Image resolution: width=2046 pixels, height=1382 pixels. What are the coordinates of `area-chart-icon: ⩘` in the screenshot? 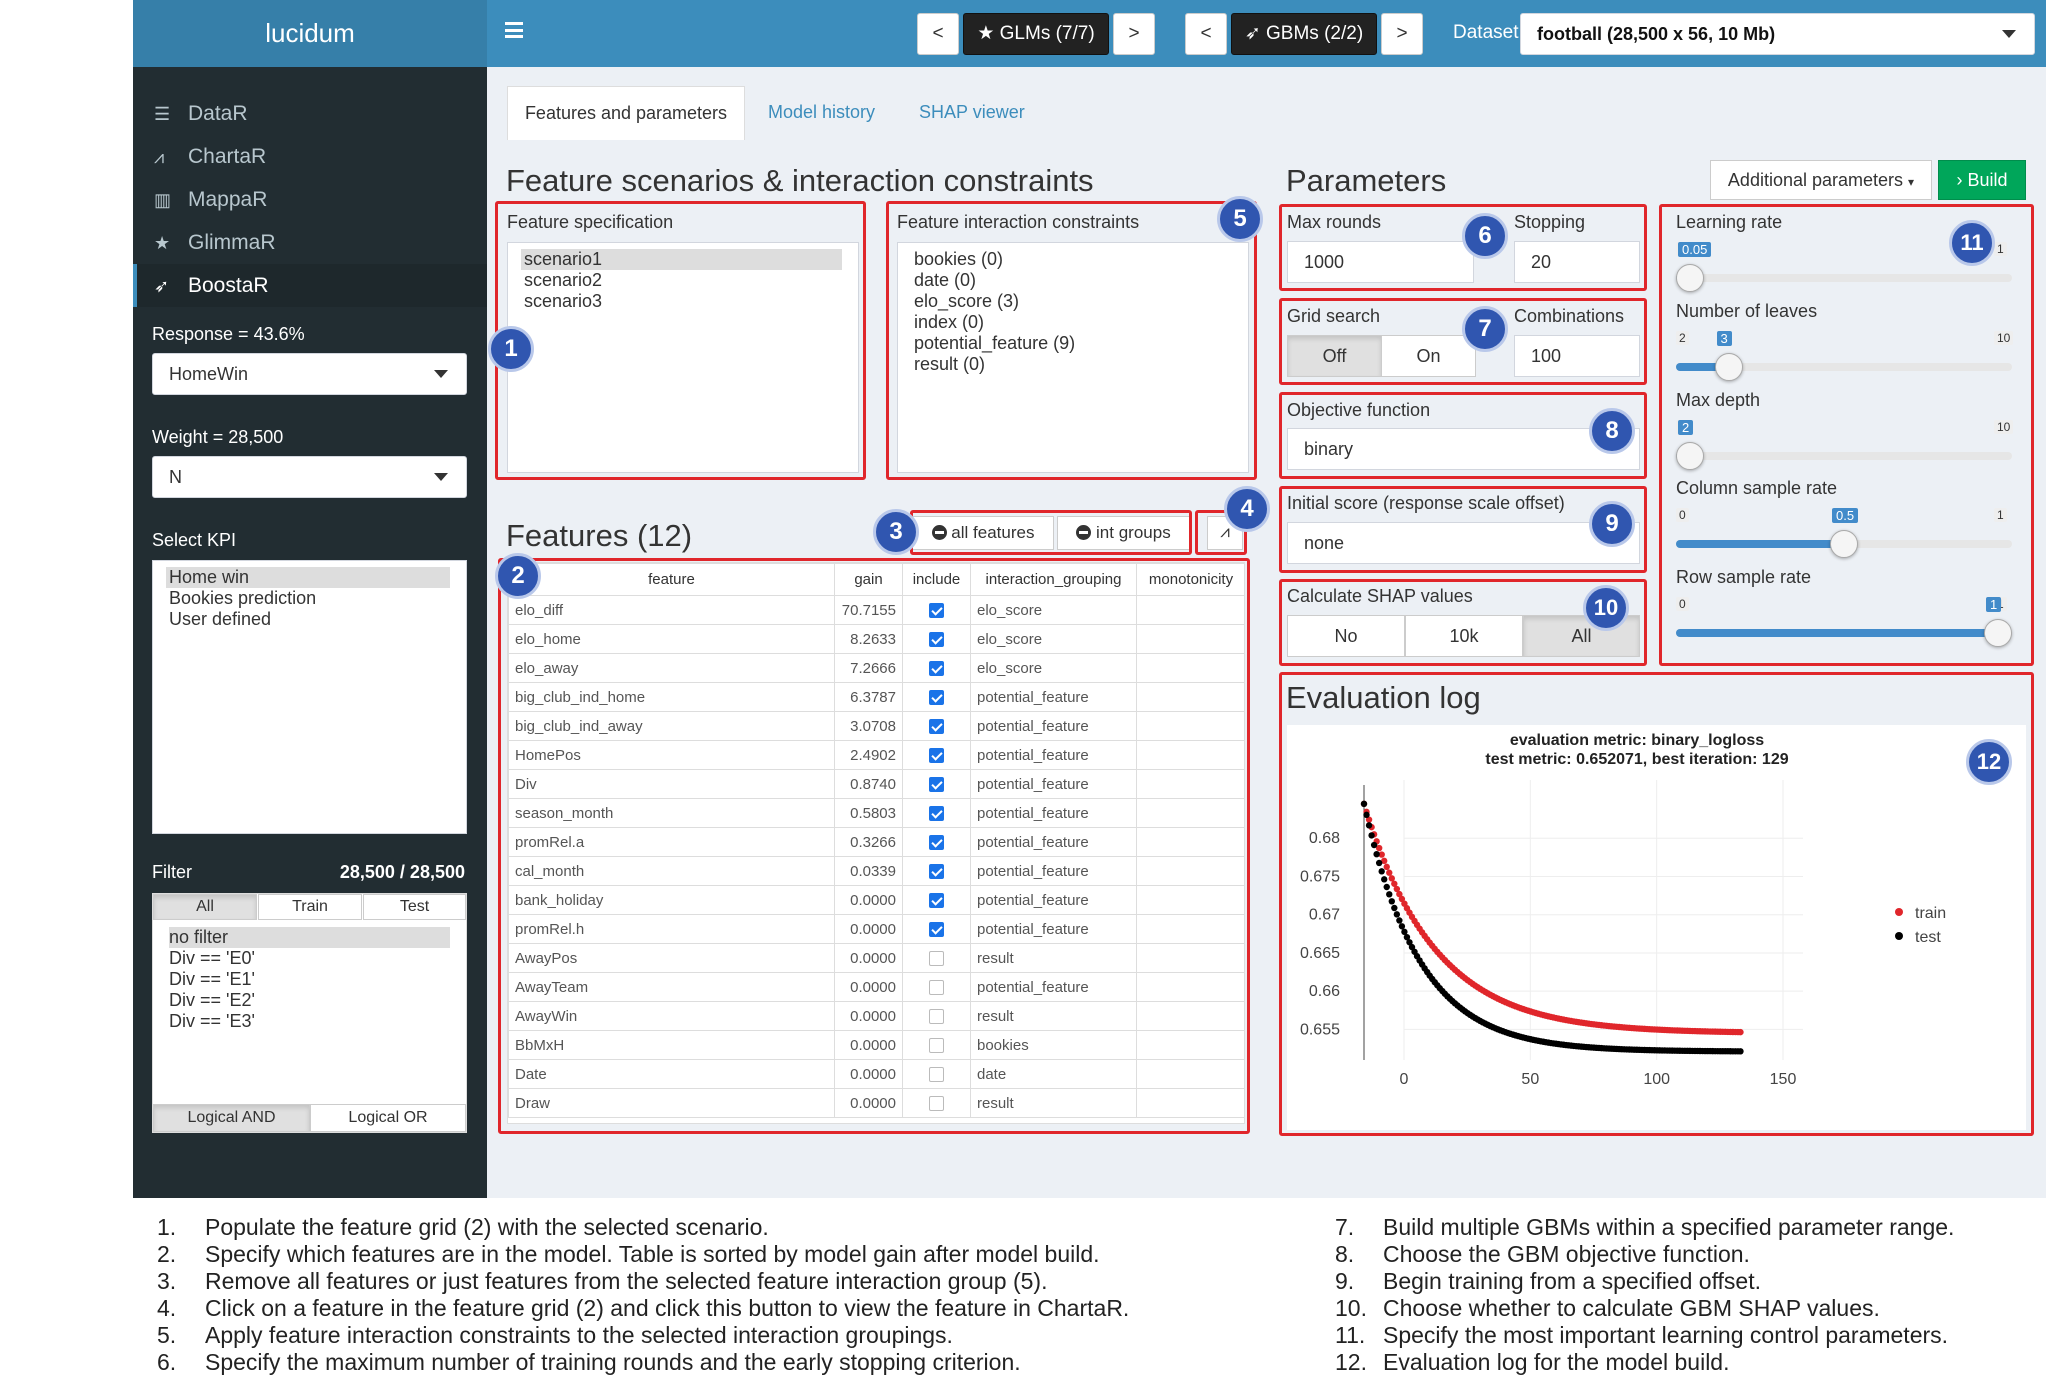 It's located at (159, 157).